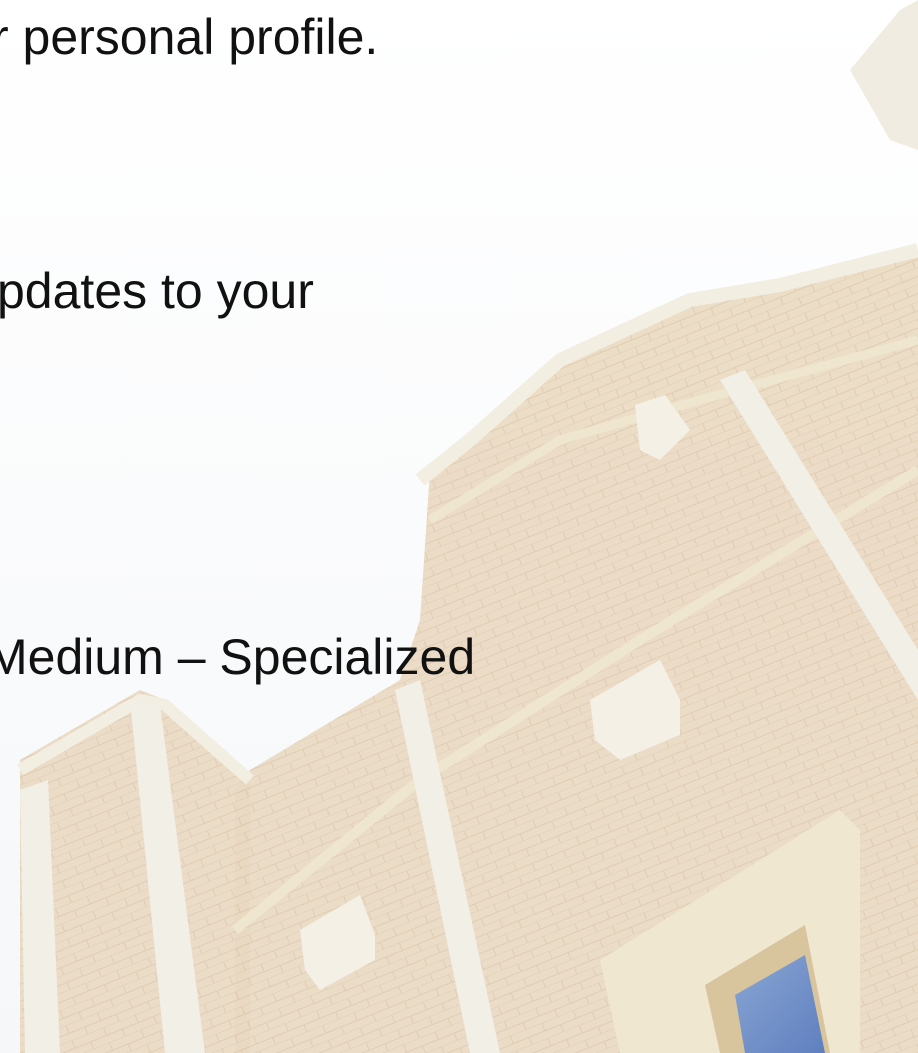 This screenshot has height=1053, width=918. What do you see at coordinates (157, 291) in the screenshot?
I see `slide-text-line-2: pdates to your` at bounding box center [157, 291].